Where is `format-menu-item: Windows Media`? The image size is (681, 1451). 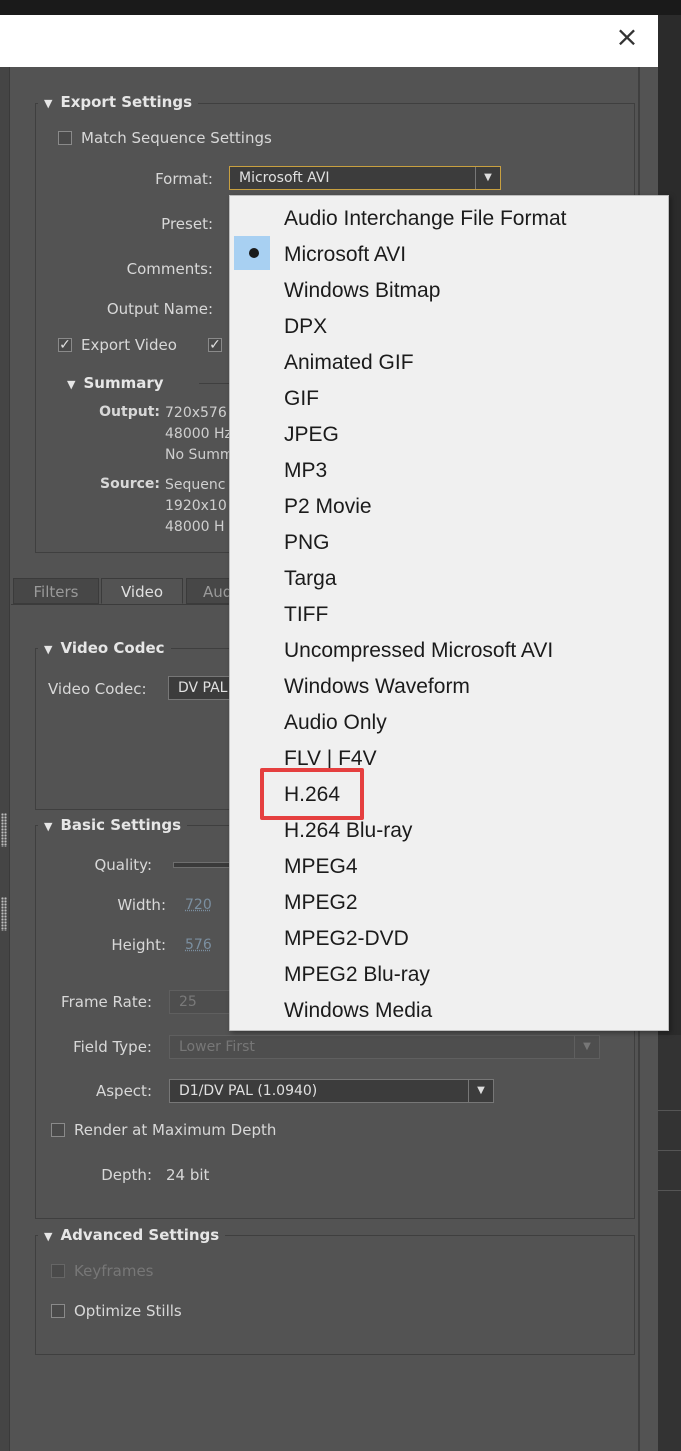 format-menu-item: Windows Media is located at coordinates (449, 1011).